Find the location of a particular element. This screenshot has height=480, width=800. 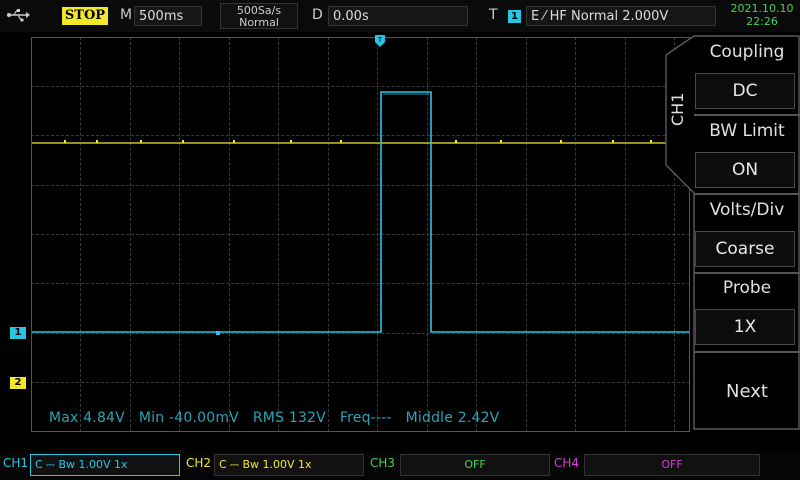

ch1-label: CH1 is located at coordinates (16, 463).